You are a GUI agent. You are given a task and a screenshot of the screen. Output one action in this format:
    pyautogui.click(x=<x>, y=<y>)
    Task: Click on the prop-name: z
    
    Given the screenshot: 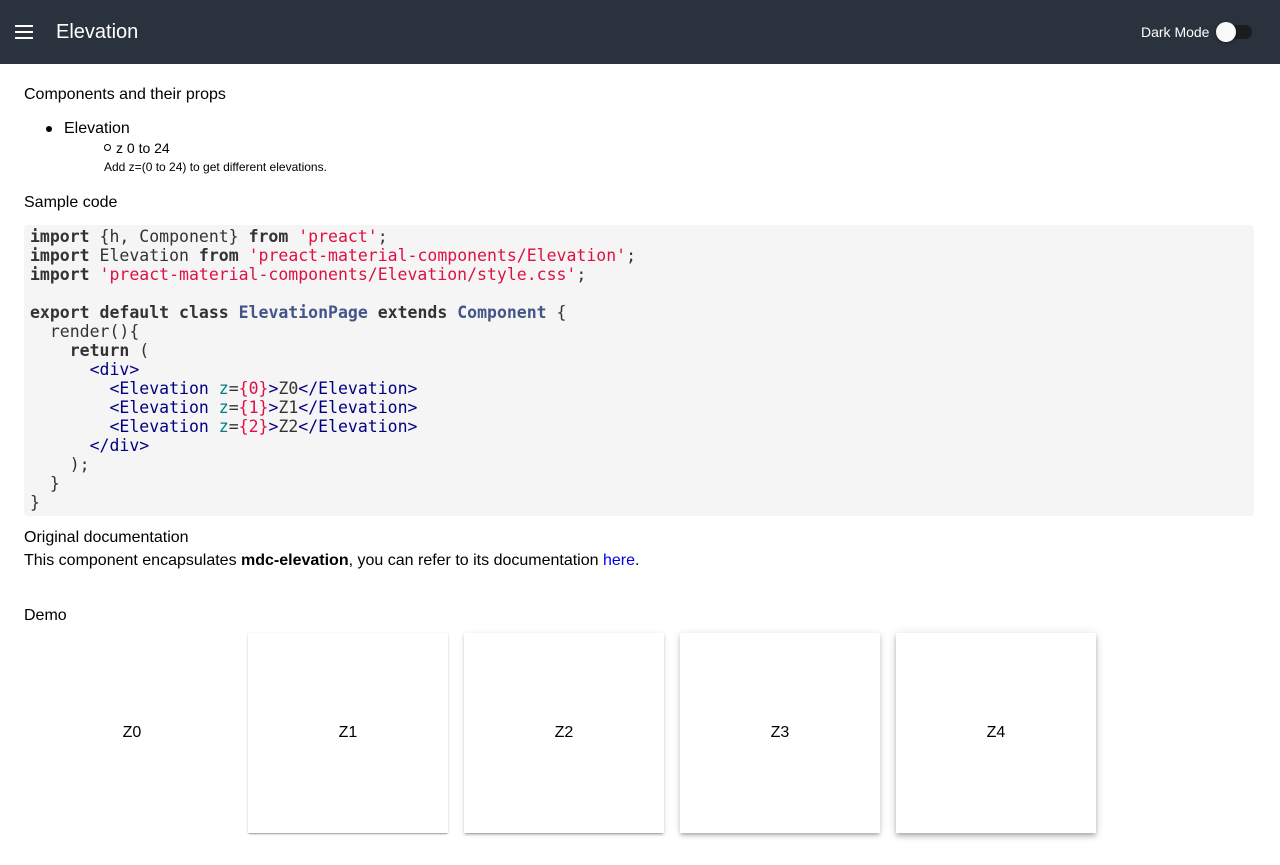 What is the action you would take?
    pyautogui.click(x=119, y=148)
    